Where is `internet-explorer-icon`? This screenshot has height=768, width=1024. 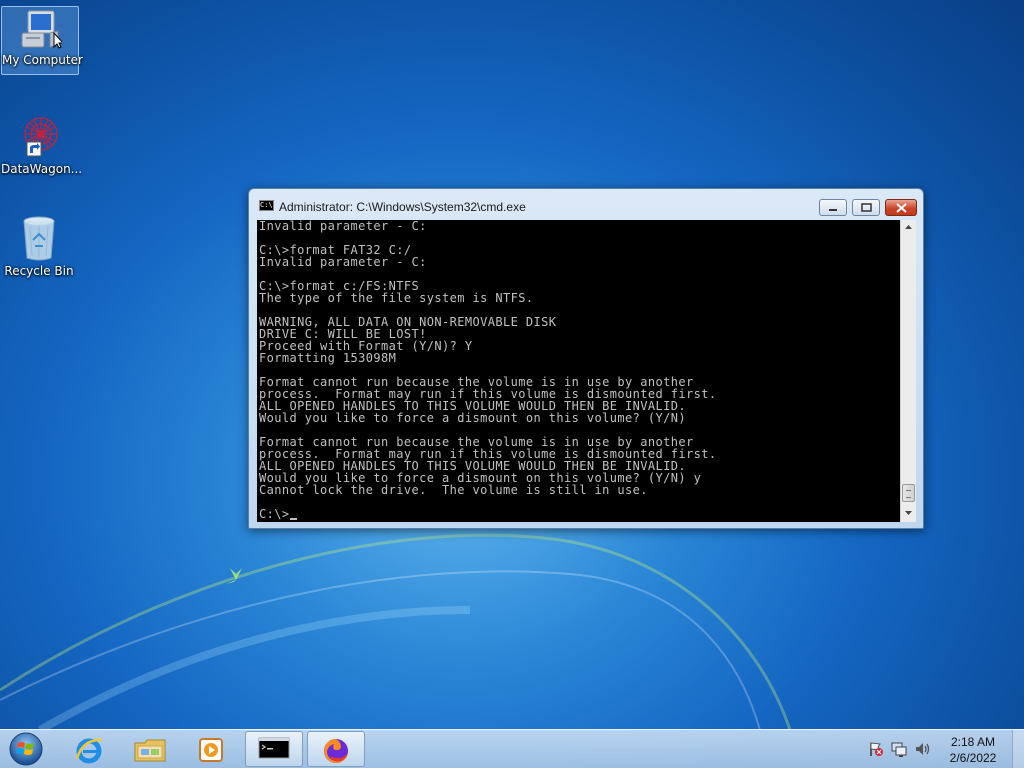 internet-explorer-icon is located at coordinates (89, 751).